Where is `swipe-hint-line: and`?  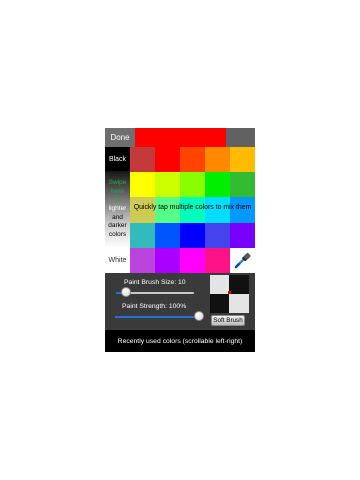
swipe-hint-line: and is located at coordinates (117, 217).